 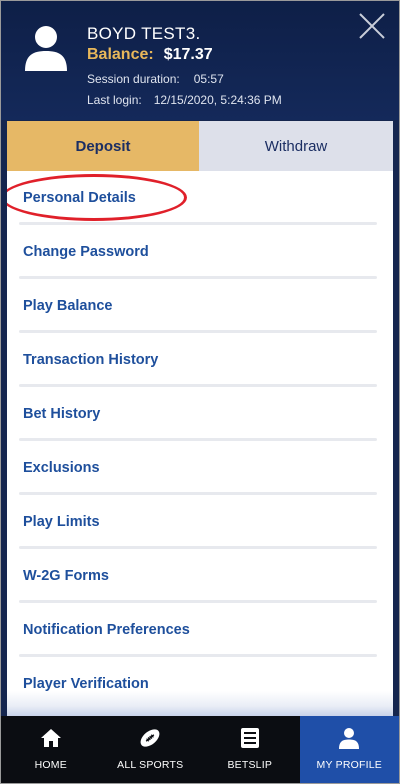 I want to click on menu-item-notification-preferences: Notification Preferences, so click(x=200, y=630).